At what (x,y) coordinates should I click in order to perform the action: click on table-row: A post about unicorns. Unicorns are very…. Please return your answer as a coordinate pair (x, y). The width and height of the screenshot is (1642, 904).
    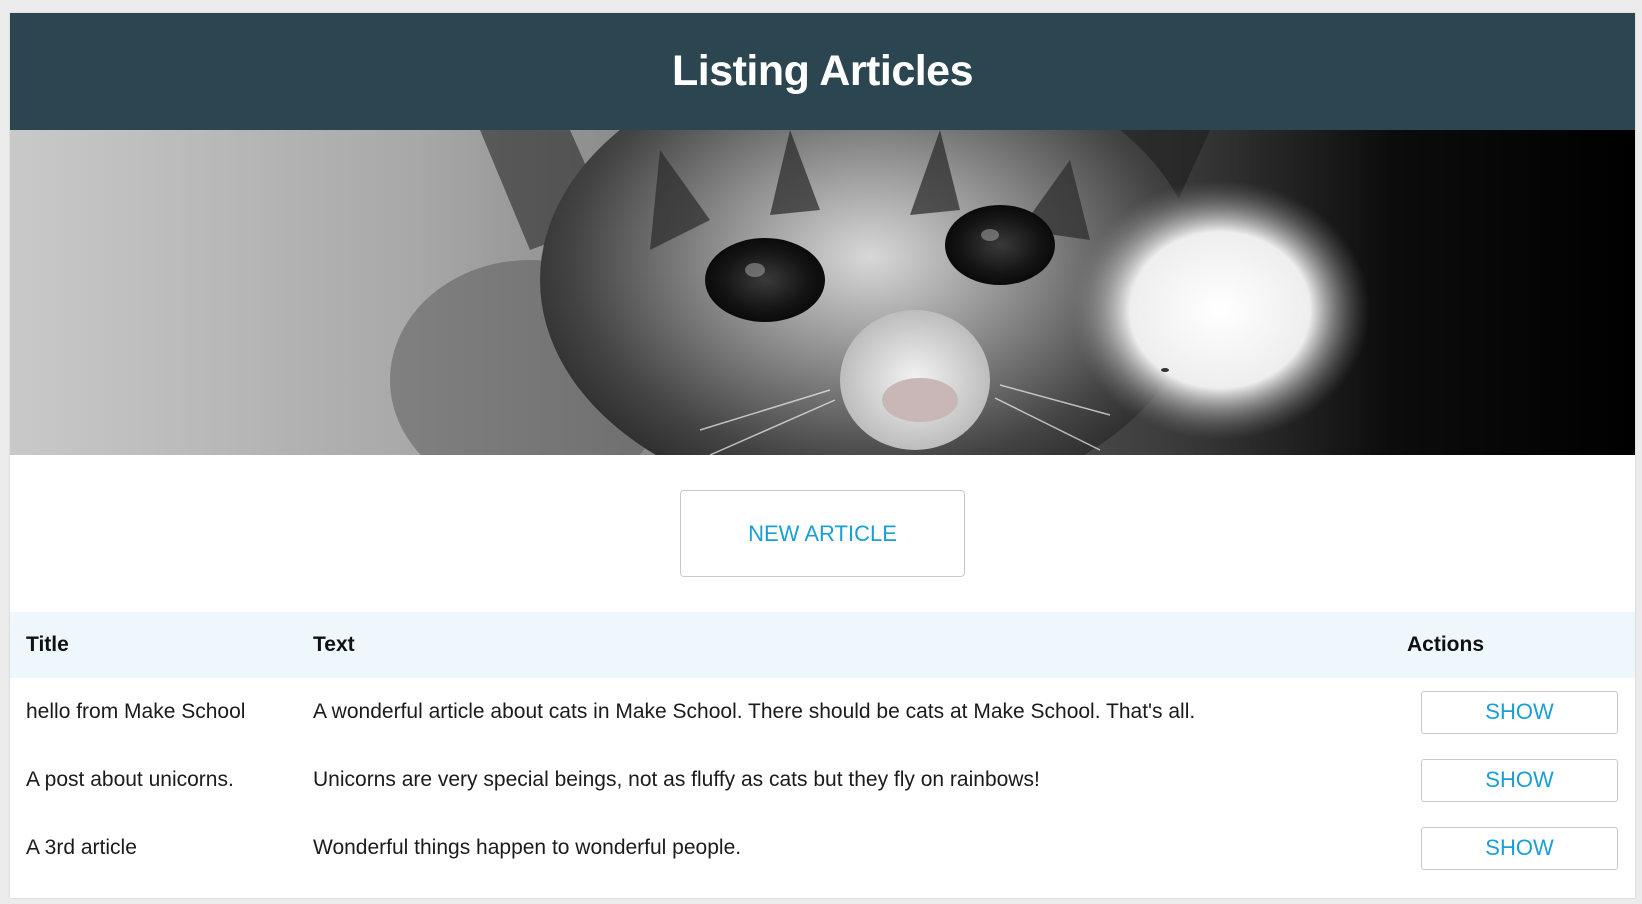
    Looking at the image, I should click on (822, 780).